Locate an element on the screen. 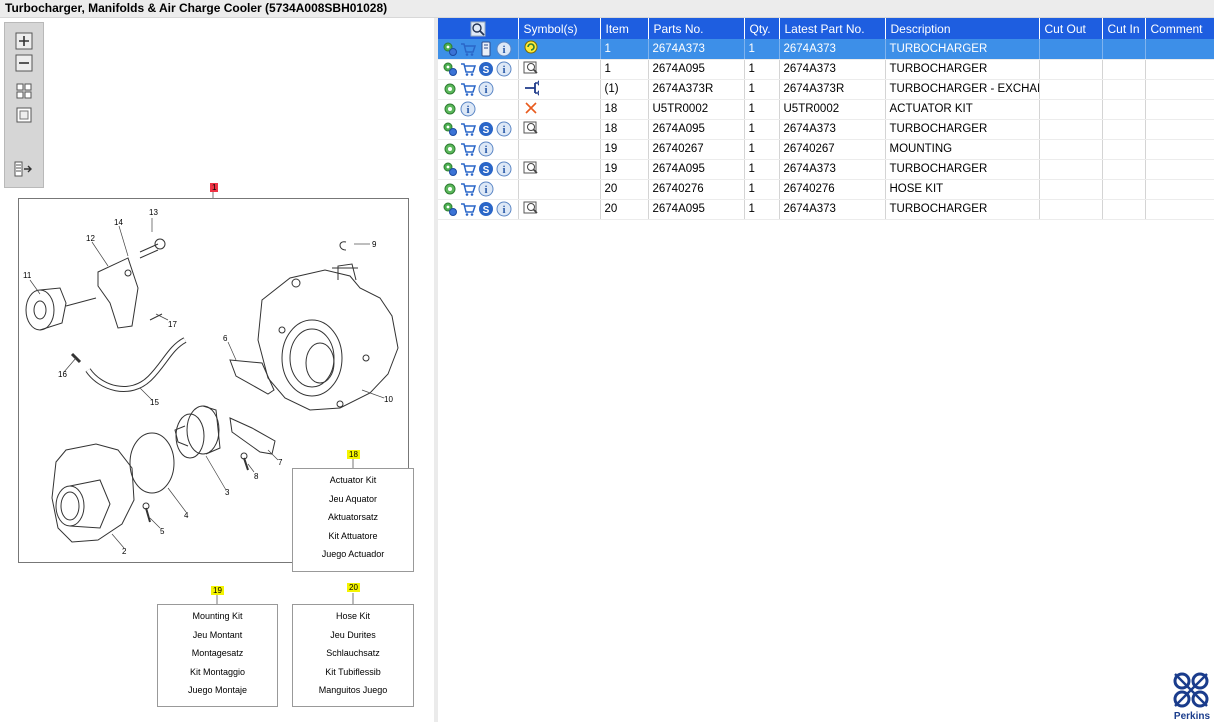  column-header-description: Description is located at coordinates (962, 28).